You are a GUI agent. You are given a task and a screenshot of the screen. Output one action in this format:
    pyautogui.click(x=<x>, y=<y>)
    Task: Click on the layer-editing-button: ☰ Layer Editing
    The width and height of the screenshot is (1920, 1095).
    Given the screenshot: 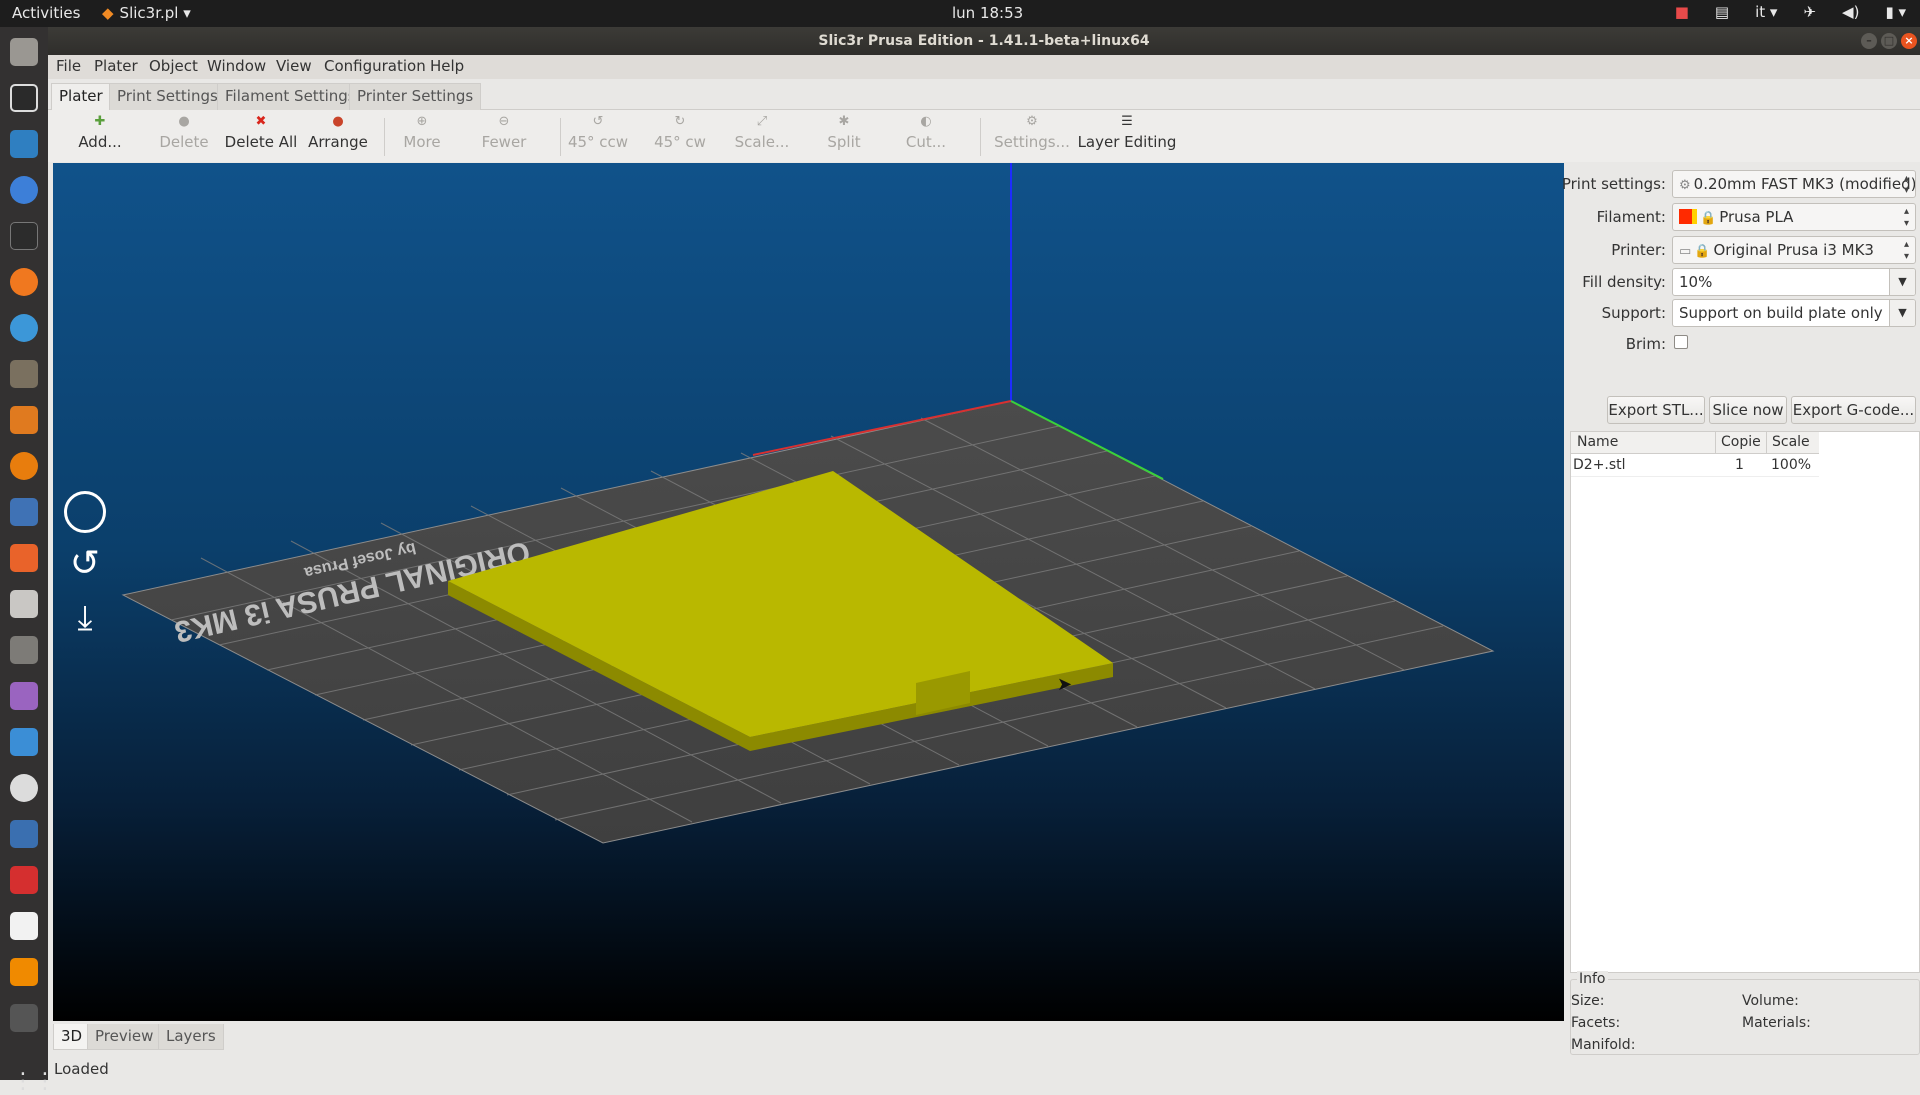 What is the action you would take?
    pyautogui.click(x=1127, y=133)
    